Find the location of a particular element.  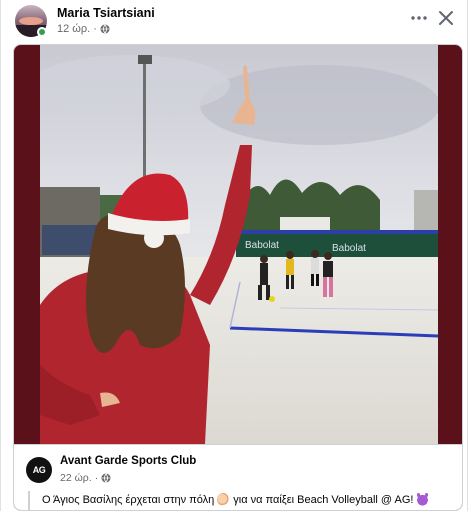

online-status-dot is located at coordinates (42, 32).